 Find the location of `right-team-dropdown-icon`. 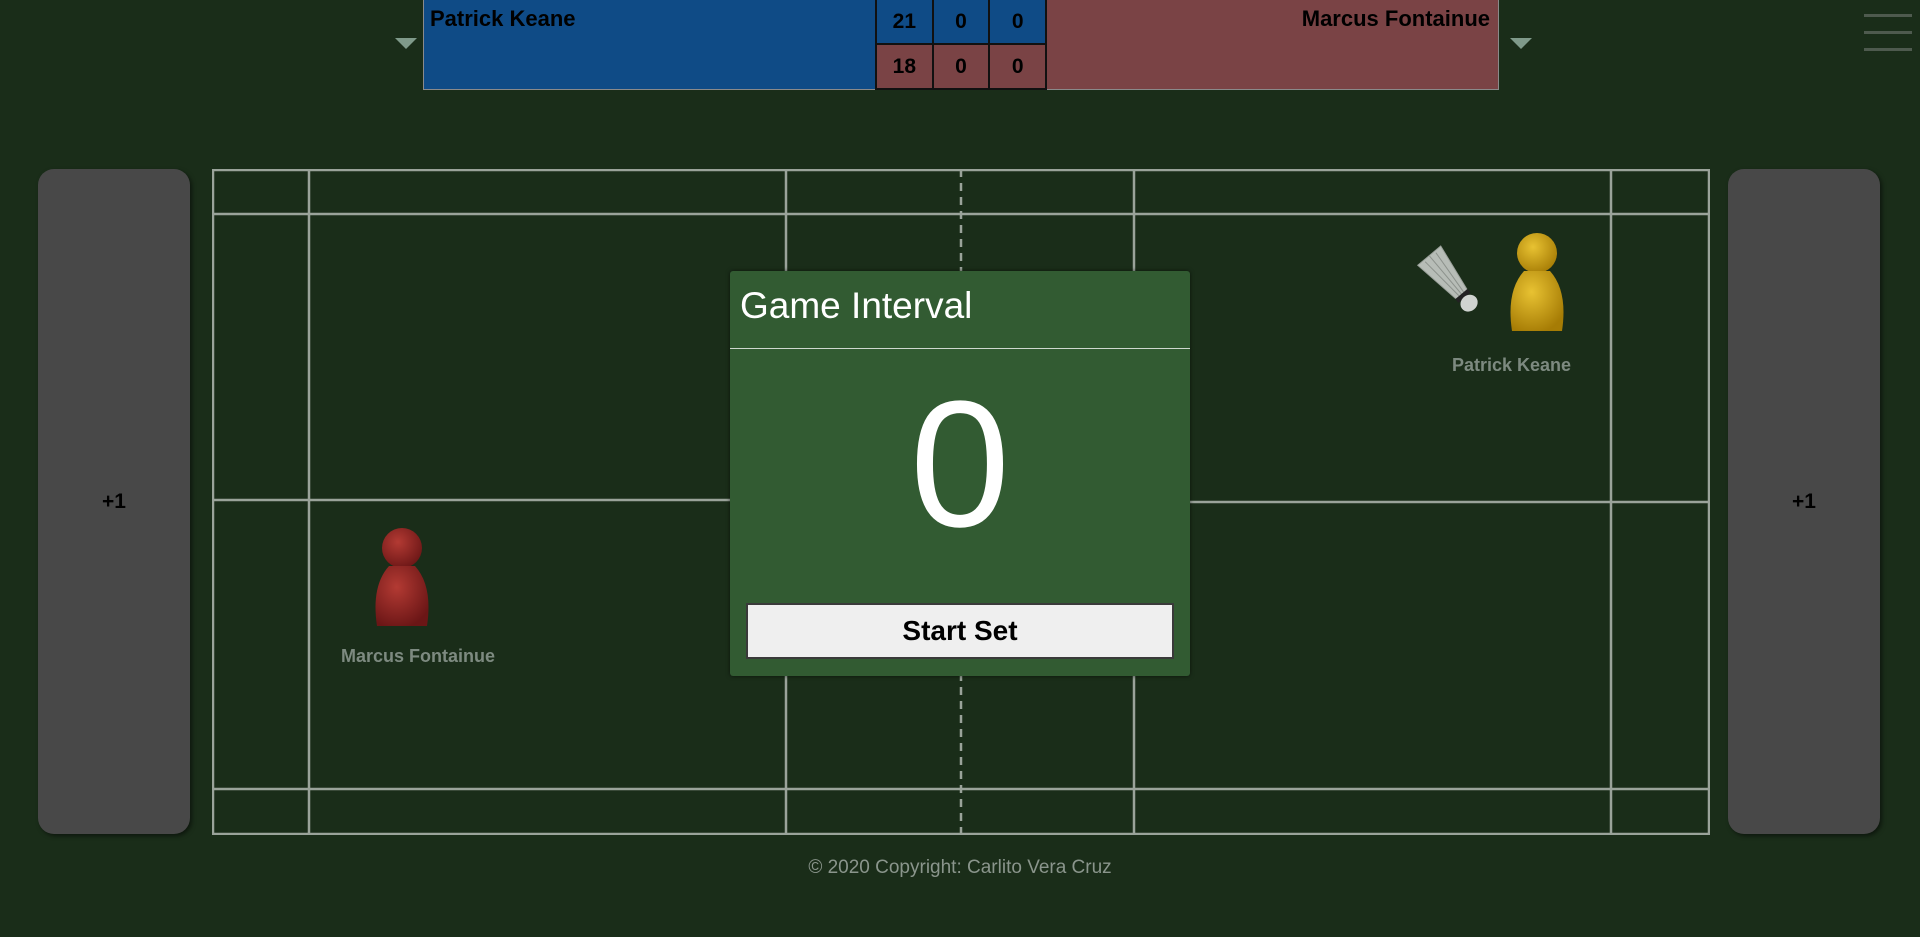

right-team-dropdown-icon is located at coordinates (1521, 43).